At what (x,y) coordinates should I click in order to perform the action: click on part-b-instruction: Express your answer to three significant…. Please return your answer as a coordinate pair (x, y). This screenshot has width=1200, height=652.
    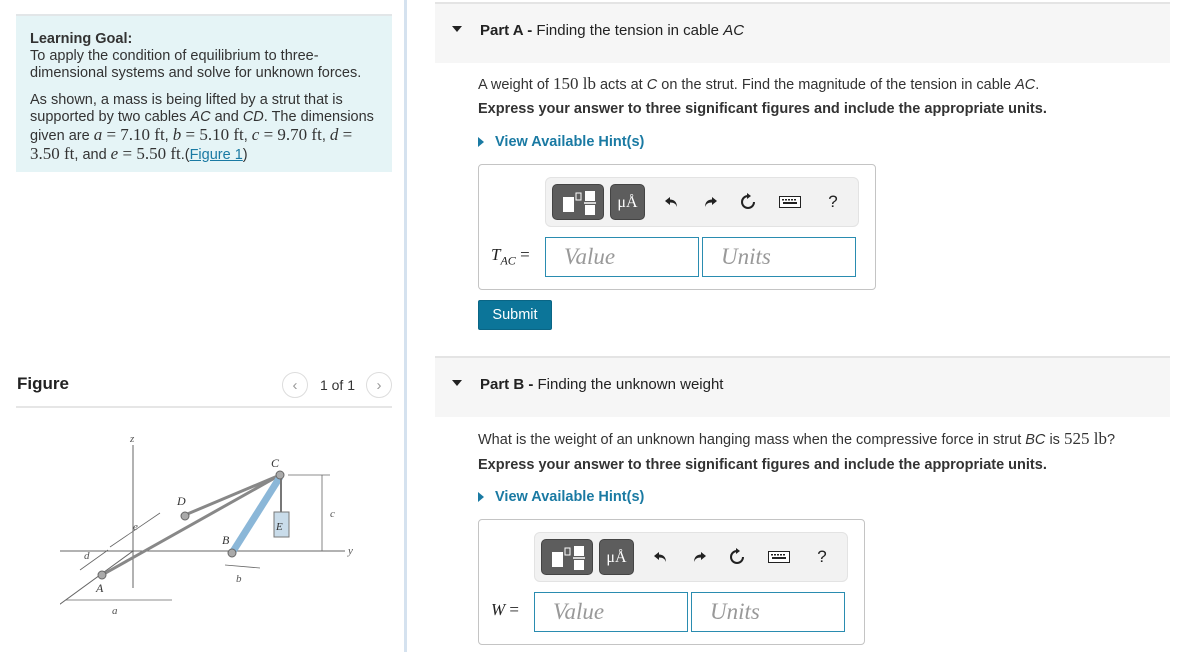
    Looking at the image, I should click on (762, 465).